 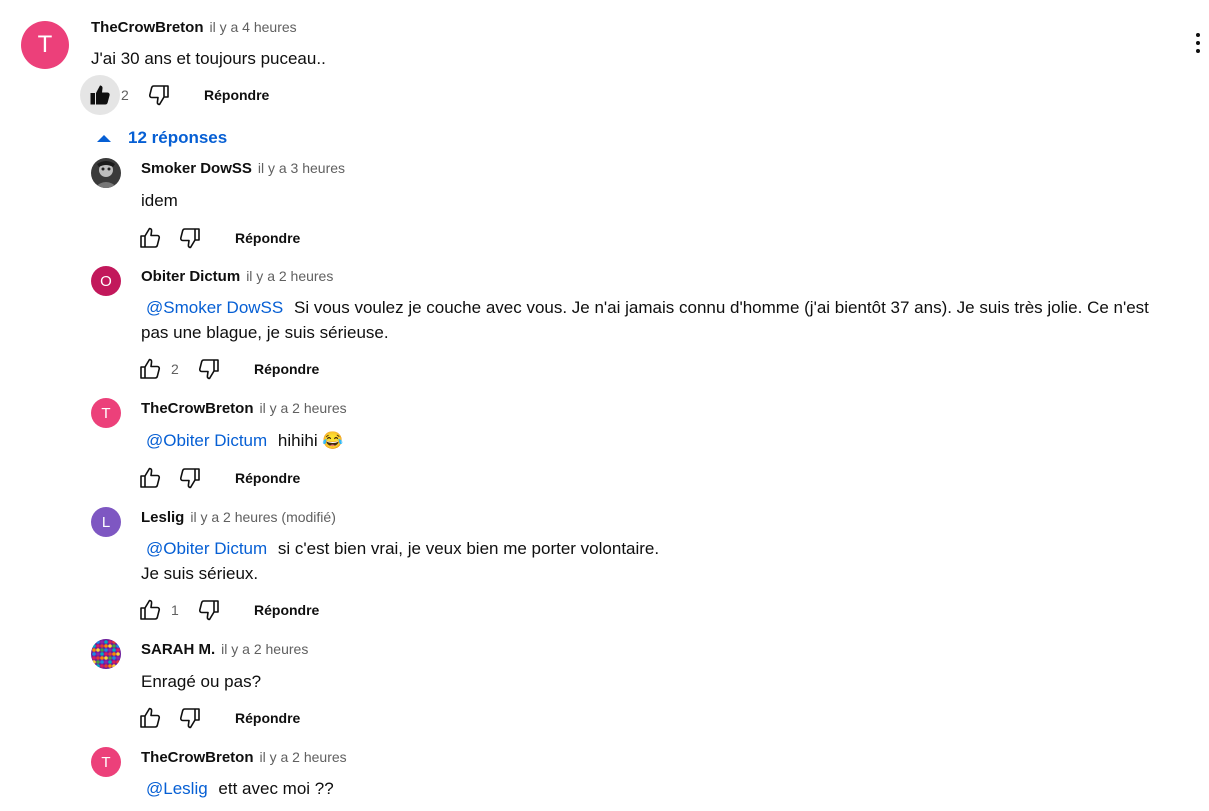 I want to click on author-name: Obiter Dictum, so click(x=190, y=276).